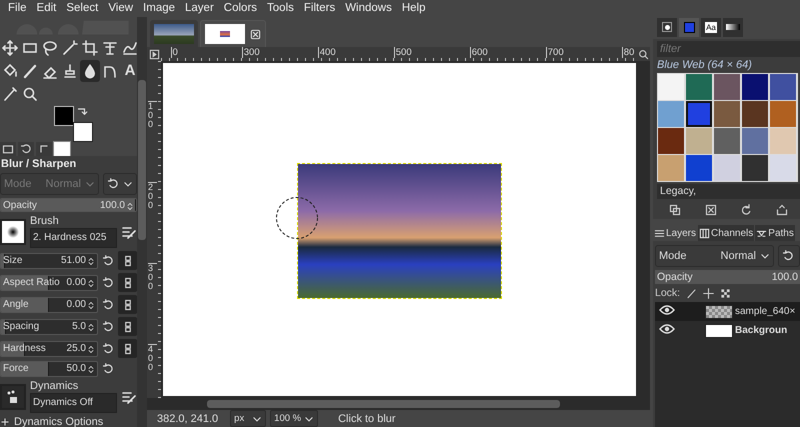  What do you see at coordinates (83, 112) in the screenshot?
I see `swap-arrow-icon` at bounding box center [83, 112].